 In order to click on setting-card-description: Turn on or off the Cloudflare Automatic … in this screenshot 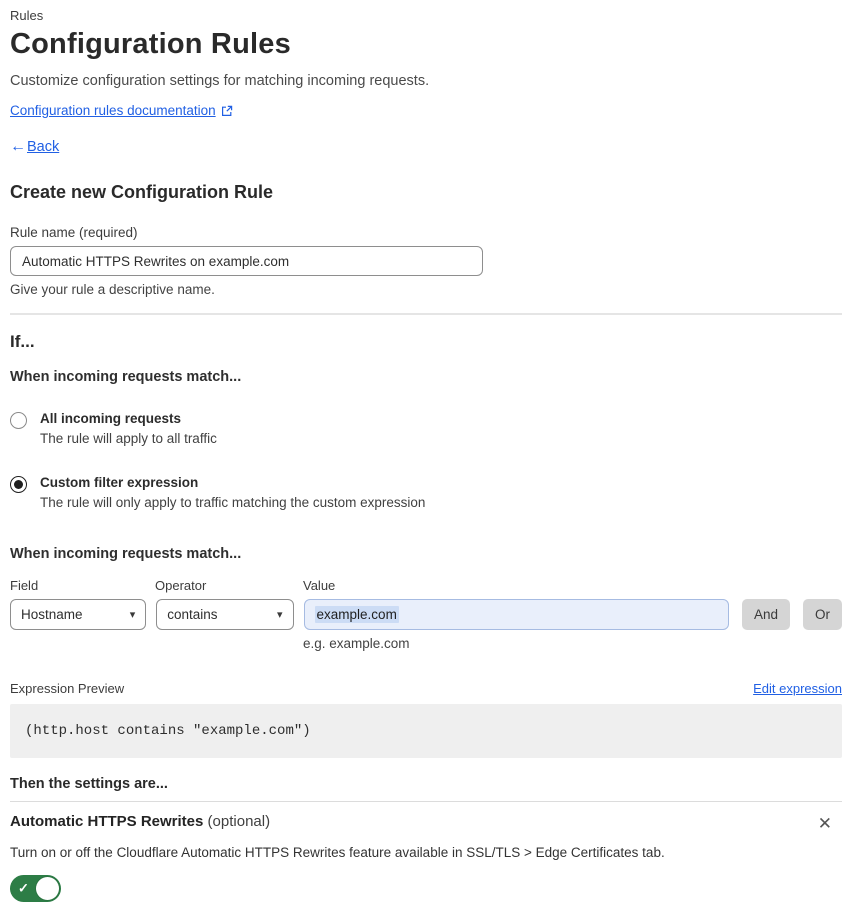, I will do `click(337, 852)`.